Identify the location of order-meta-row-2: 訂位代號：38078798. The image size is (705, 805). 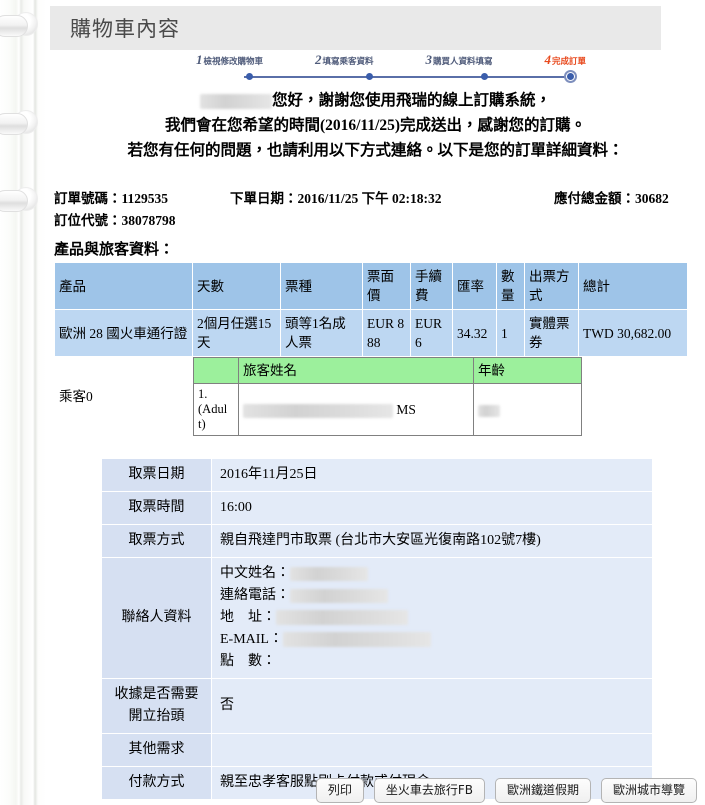
(374, 221).